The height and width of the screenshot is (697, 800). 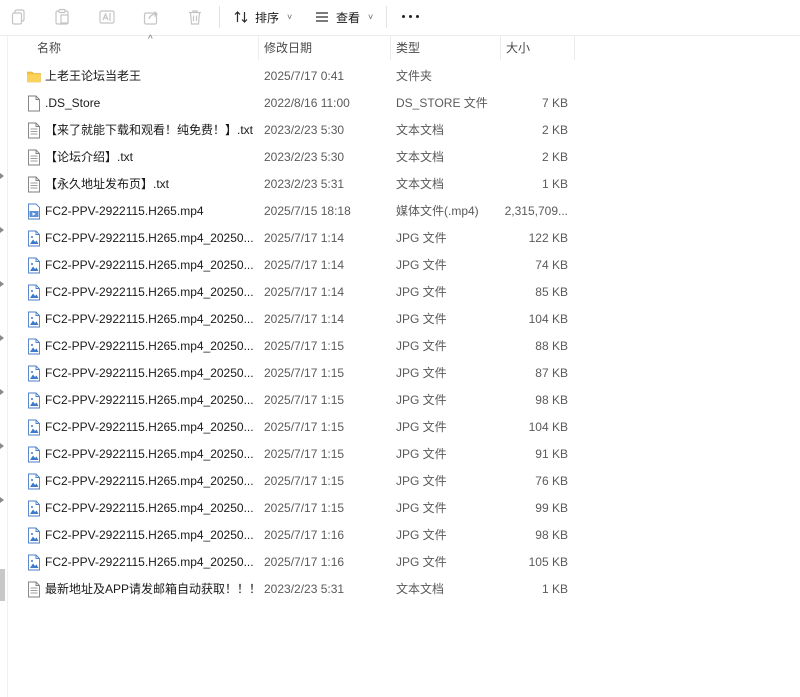 What do you see at coordinates (107, 184) in the screenshot?
I see `file-name: 【永久地址发布页】.txt` at bounding box center [107, 184].